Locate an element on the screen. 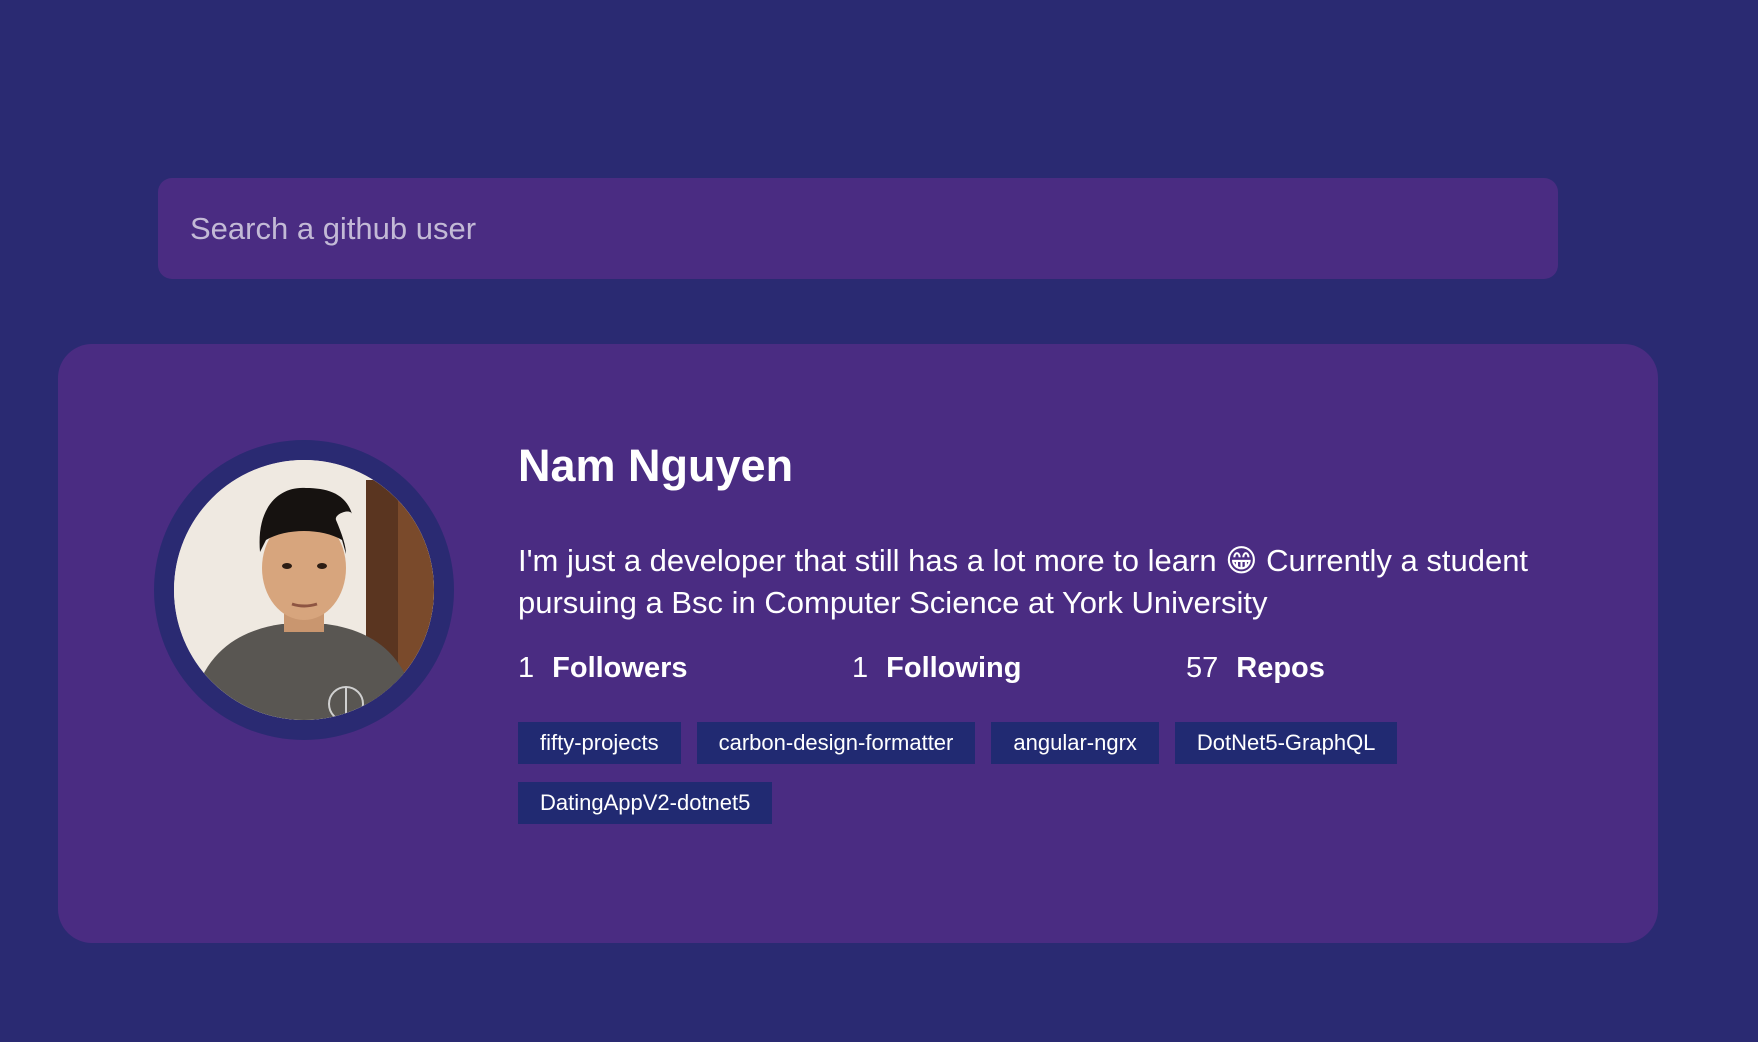 Image resolution: width=1758 pixels, height=1042 pixels. user-stats: 1 Followers 1 Following 57 Repos is located at coordinates (1068, 668).